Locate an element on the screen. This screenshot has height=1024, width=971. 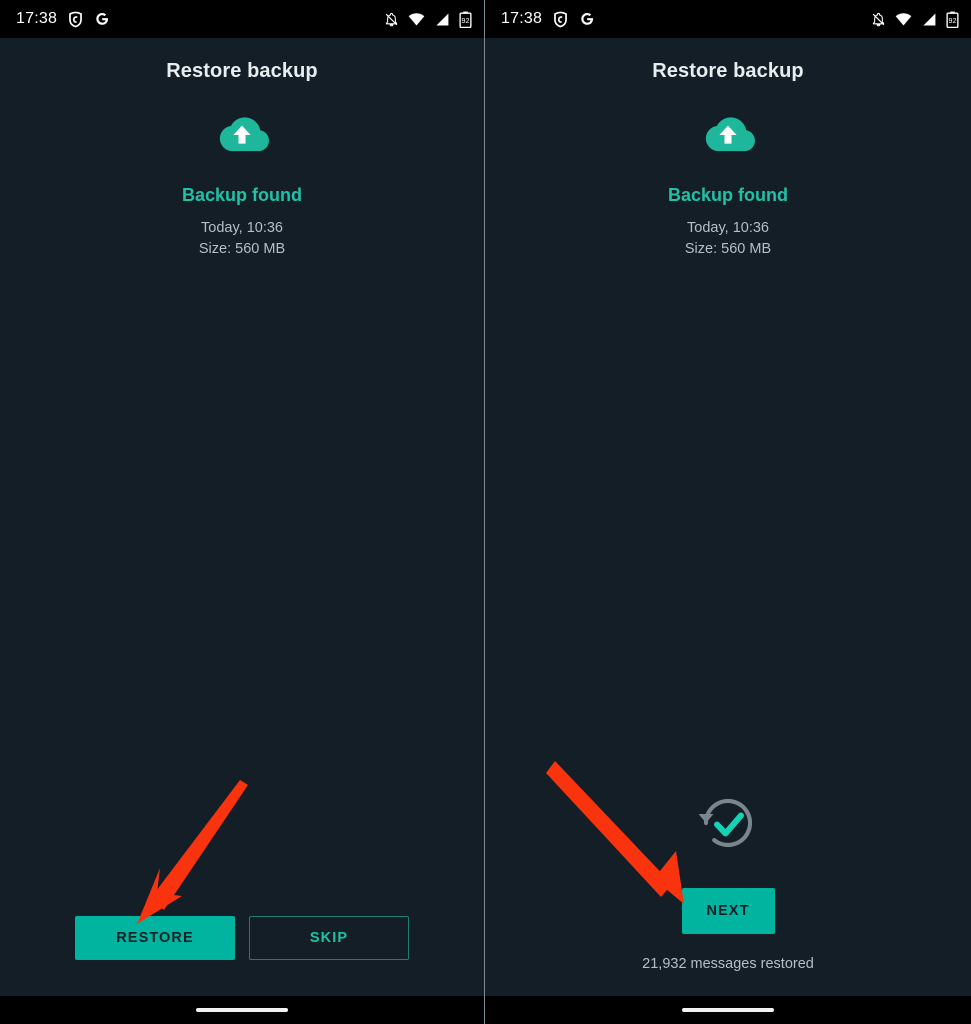
left-action-bar: RESTORE SKIP is located at coordinates (242, 938).